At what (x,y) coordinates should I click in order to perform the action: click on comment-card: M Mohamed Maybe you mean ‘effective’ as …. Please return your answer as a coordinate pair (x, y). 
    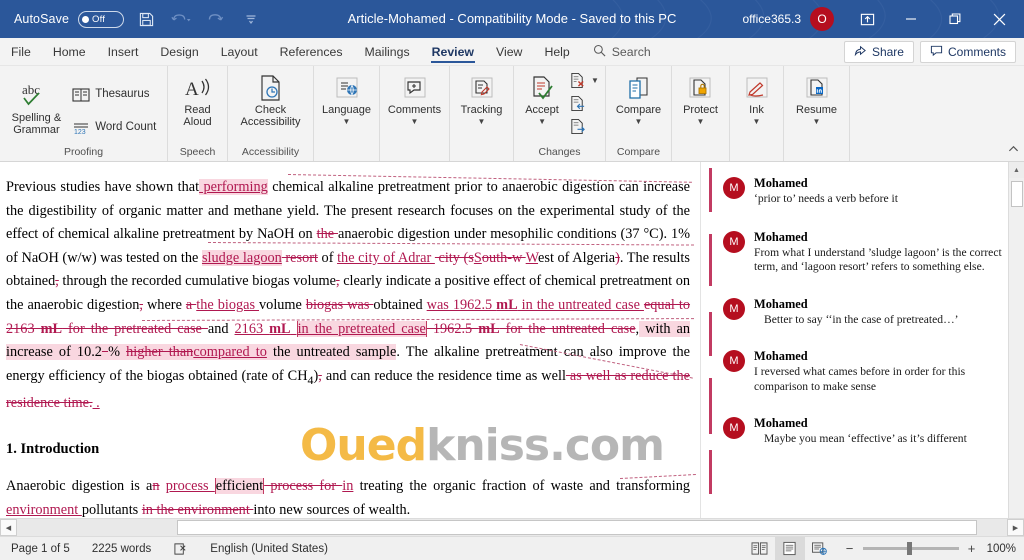
    Looking at the image, I should click on (863, 431).